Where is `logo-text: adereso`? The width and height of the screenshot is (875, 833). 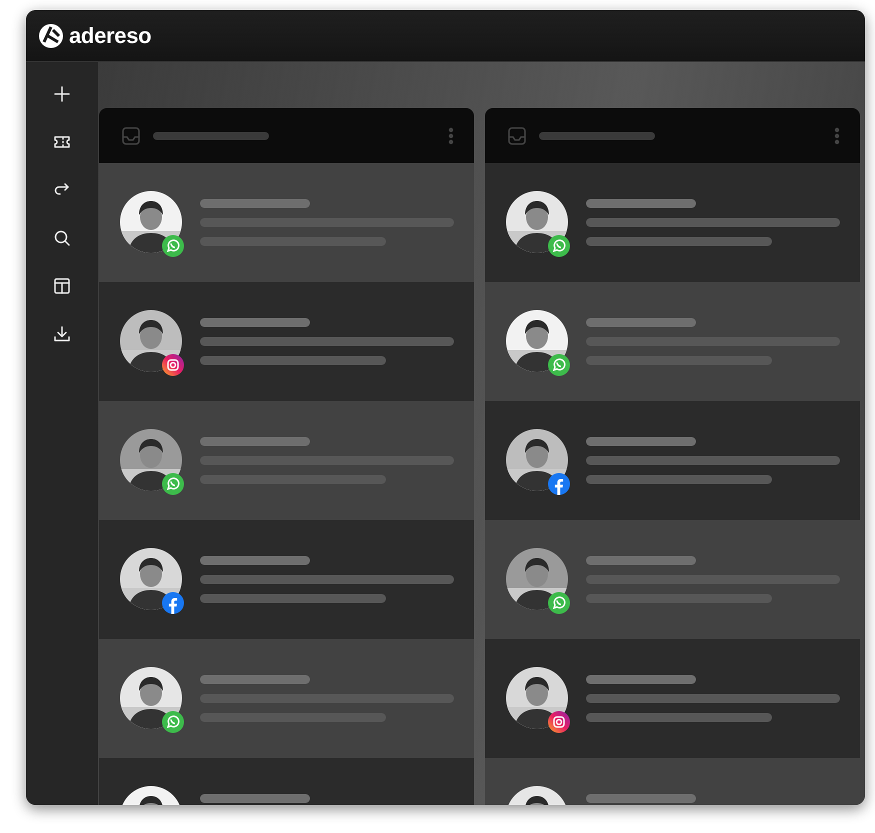 logo-text: adereso is located at coordinates (110, 35).